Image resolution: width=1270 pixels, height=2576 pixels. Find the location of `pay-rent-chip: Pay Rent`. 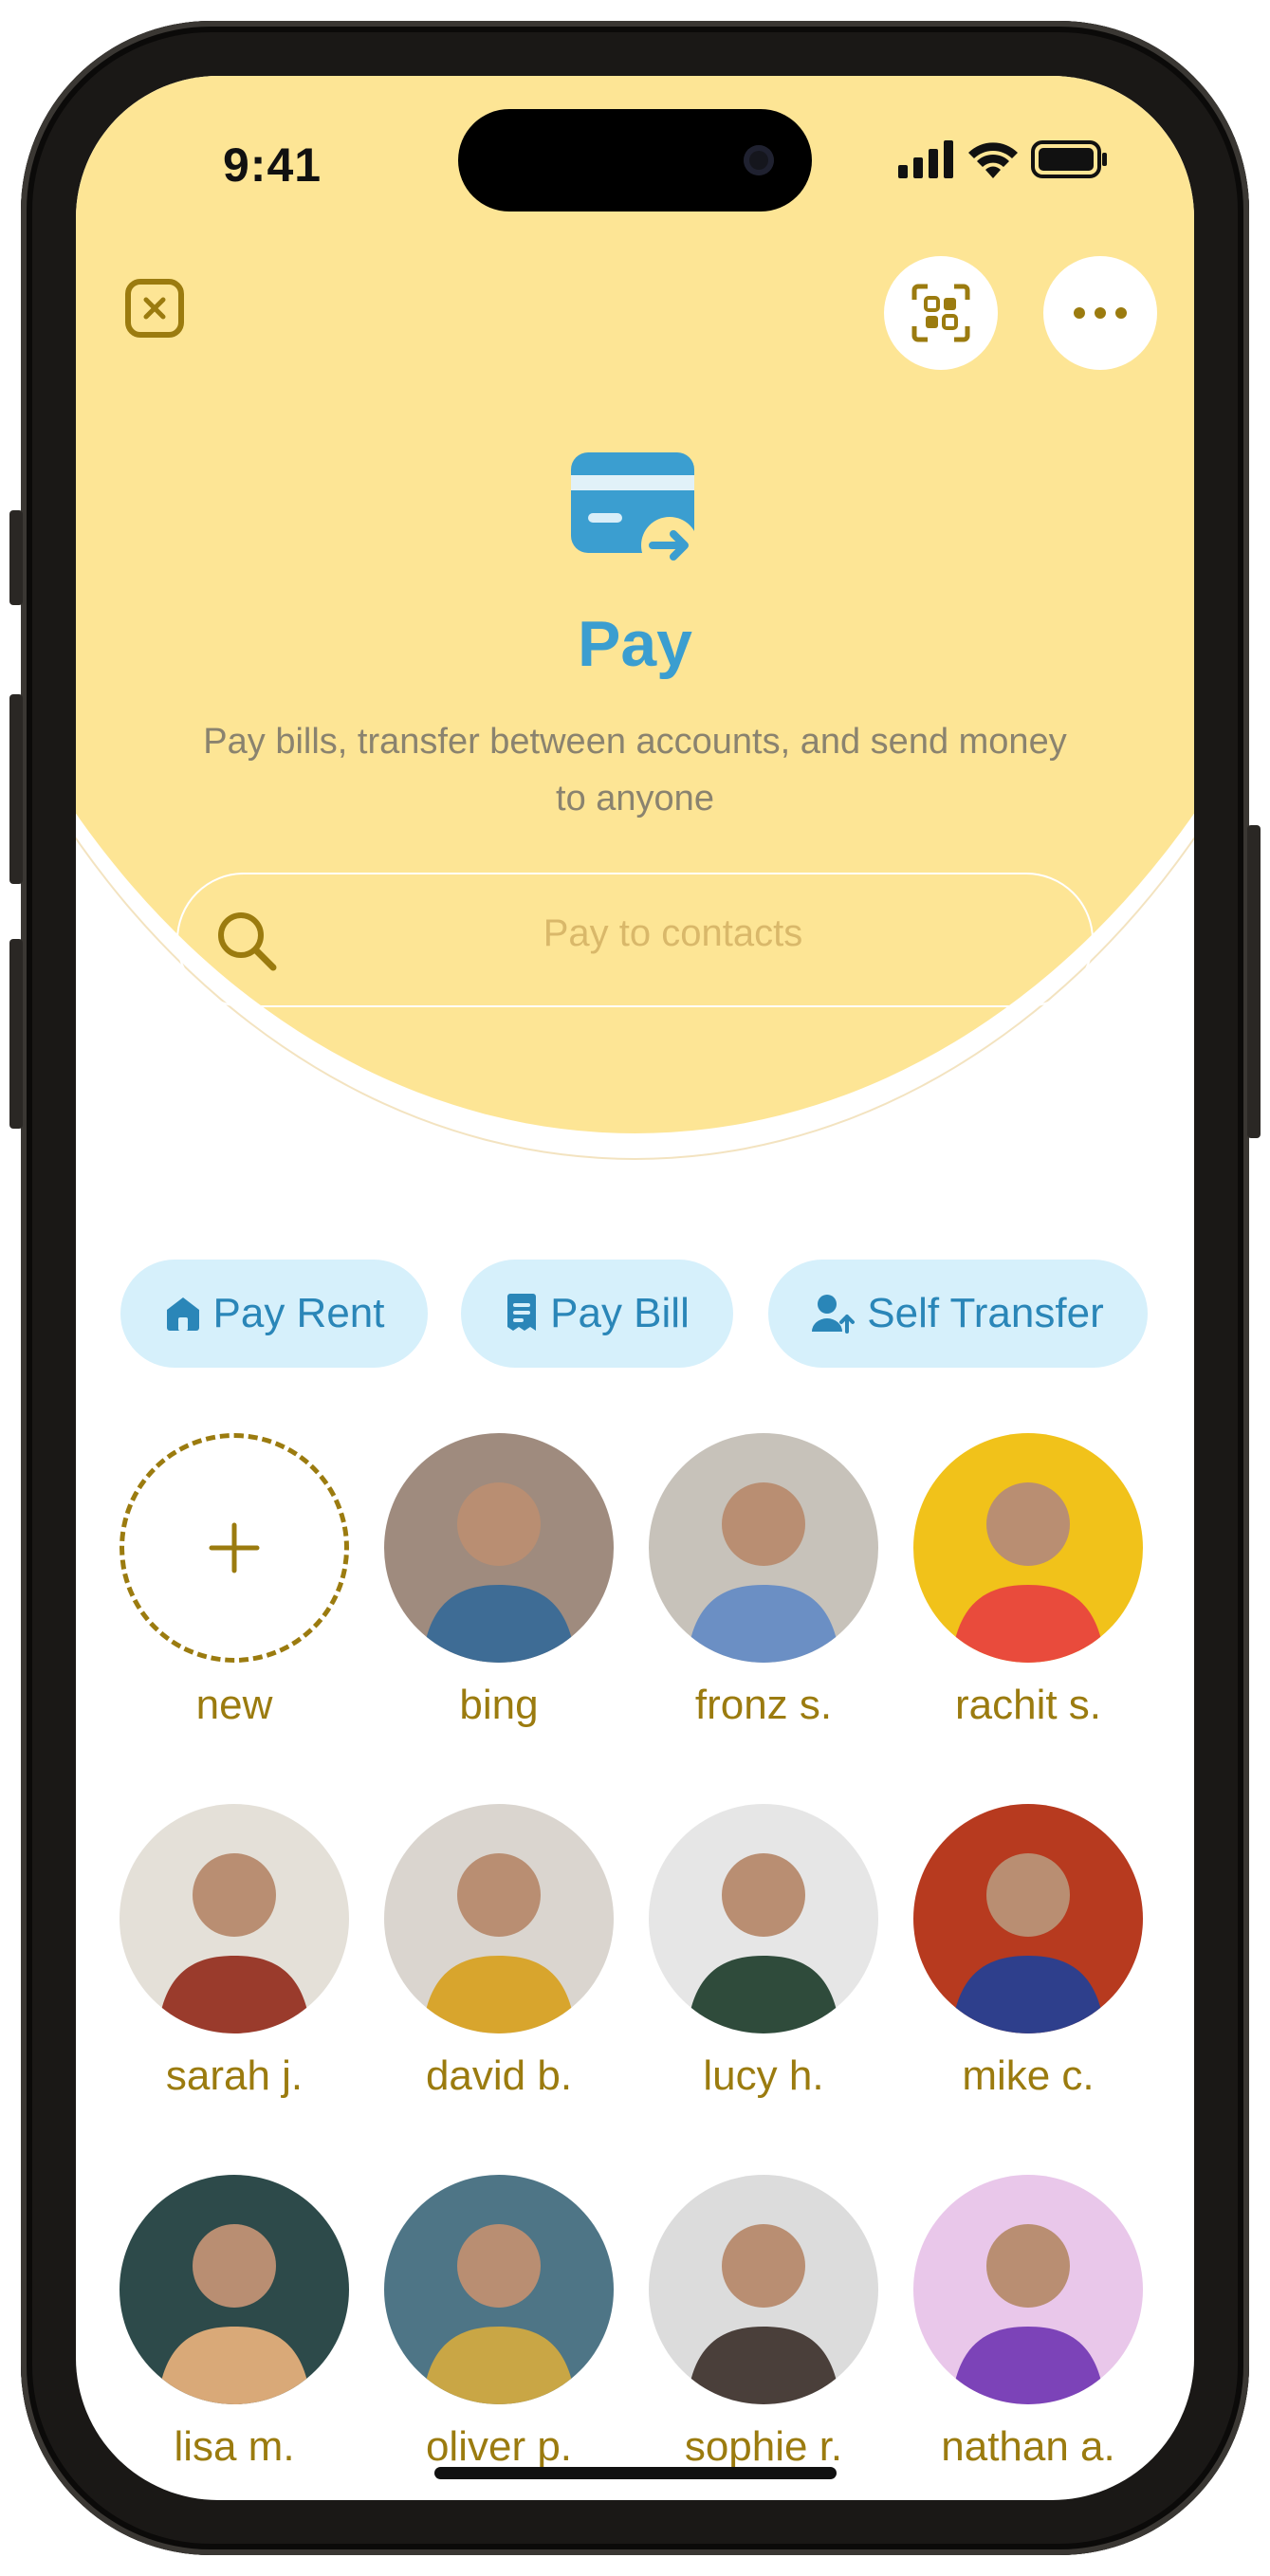

pay-rent-chip: Pay Rent is located at coordinates (274, 1314).